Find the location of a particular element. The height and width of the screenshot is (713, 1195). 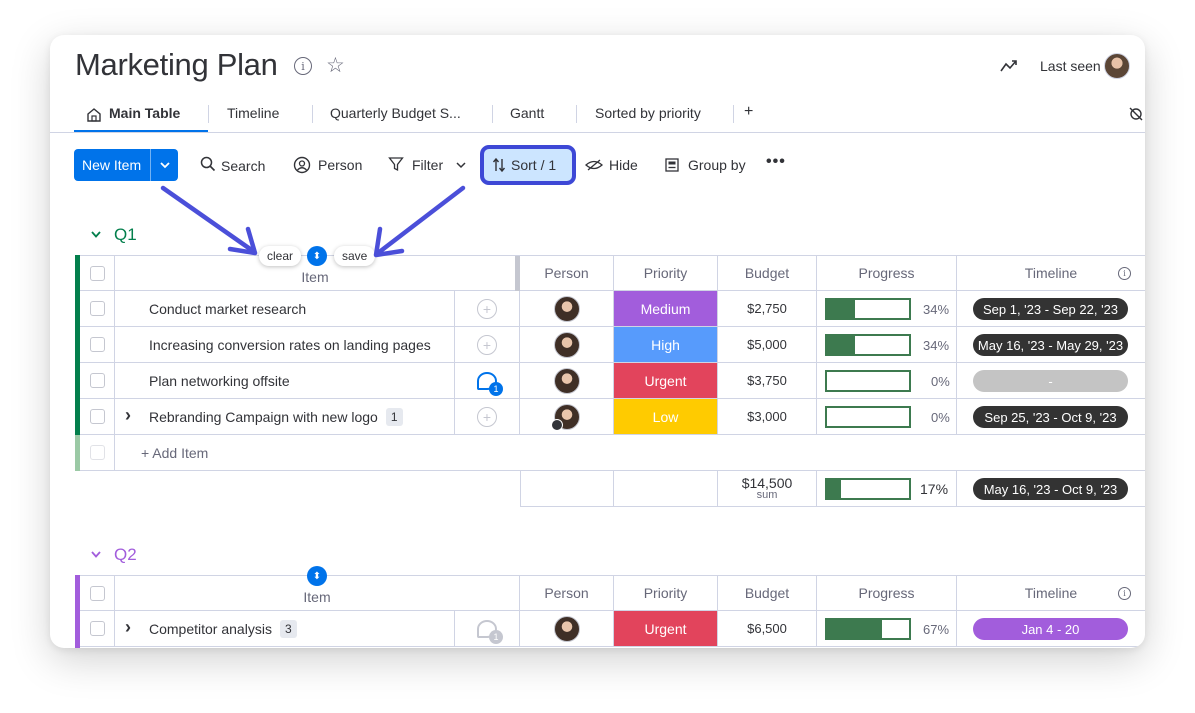

item-name-cell: › Competitor analysis 3 is located at coordinates (285, 629).